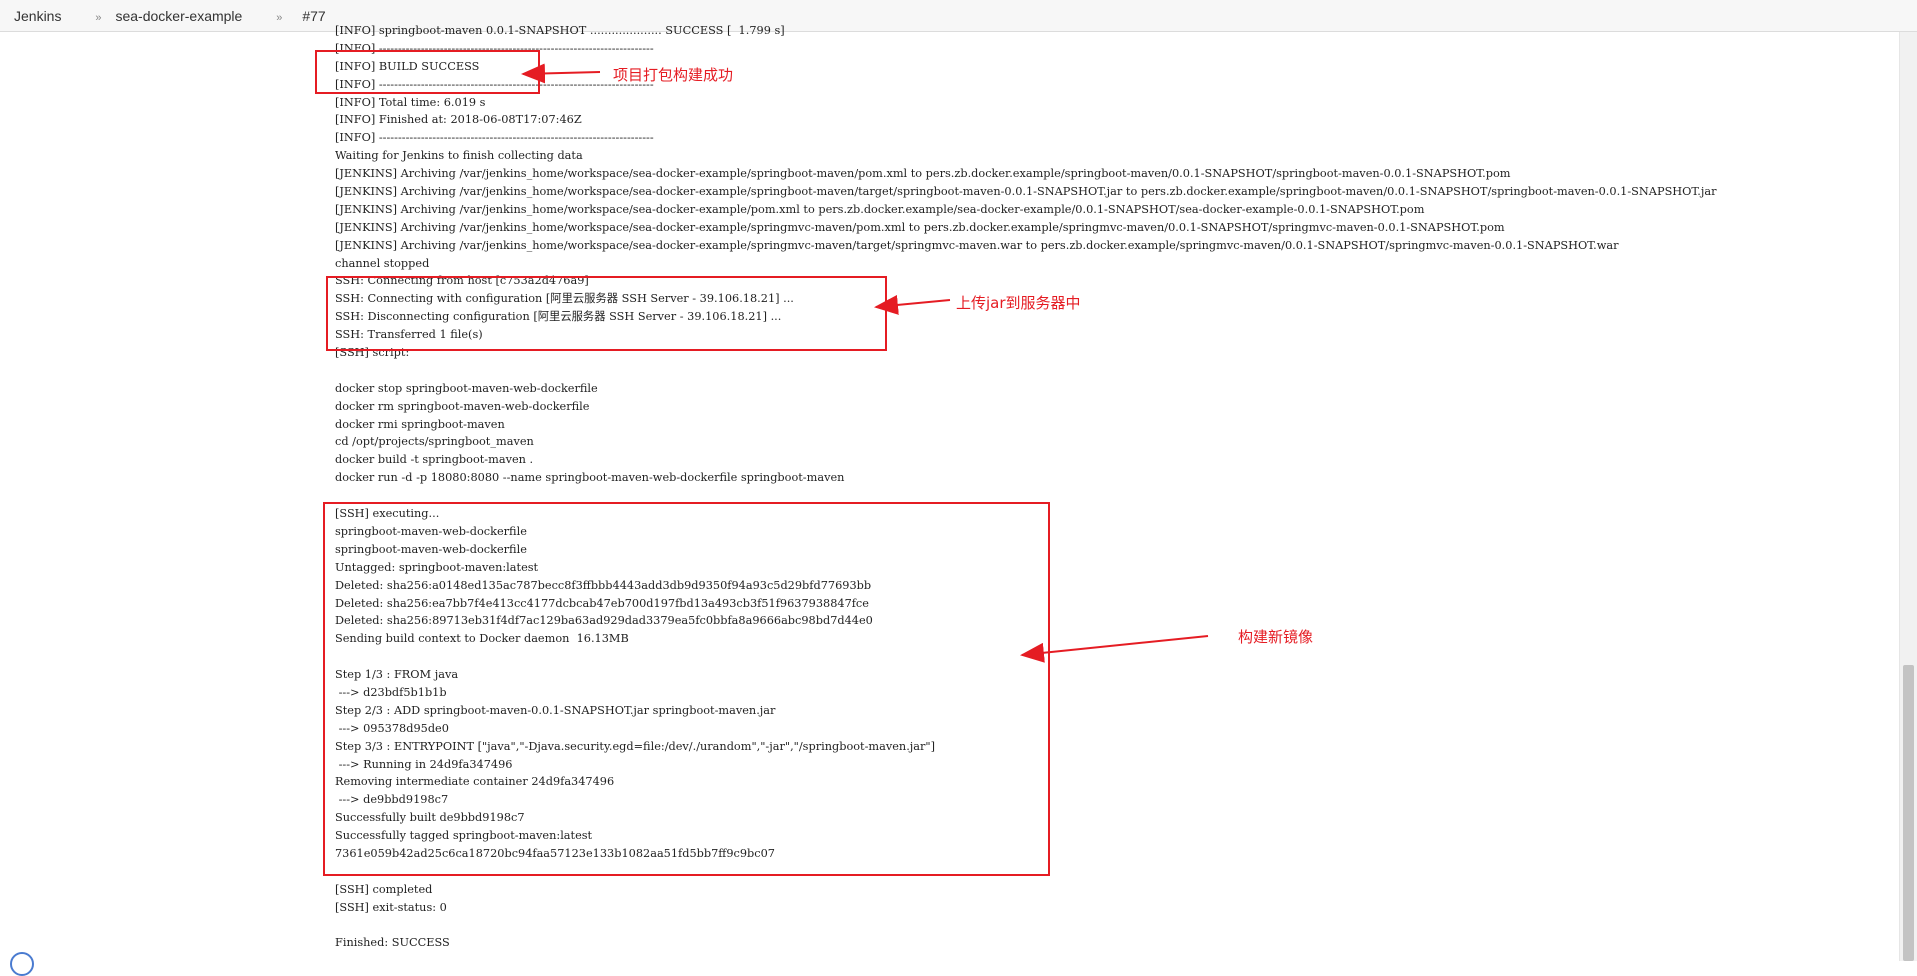  Describe the element at coordinates (1018, 303) in the screenshot. I see `annotation-upload-jar: 上传jar到服务器中` at that location.